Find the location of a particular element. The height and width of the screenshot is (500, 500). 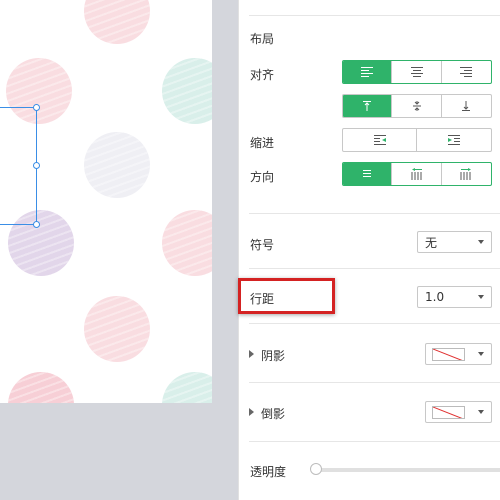

align-middle-button is located at coordinates (417, 106).